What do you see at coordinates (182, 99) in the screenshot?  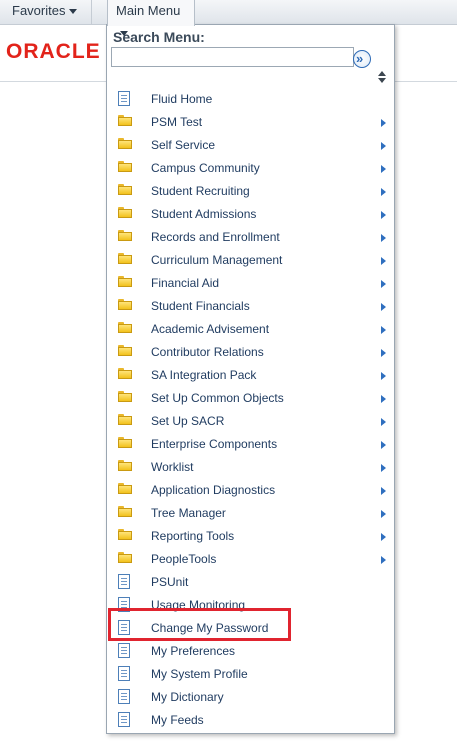 I see `menu-item-label: Fluid Home` at bounding box center [182, 99].